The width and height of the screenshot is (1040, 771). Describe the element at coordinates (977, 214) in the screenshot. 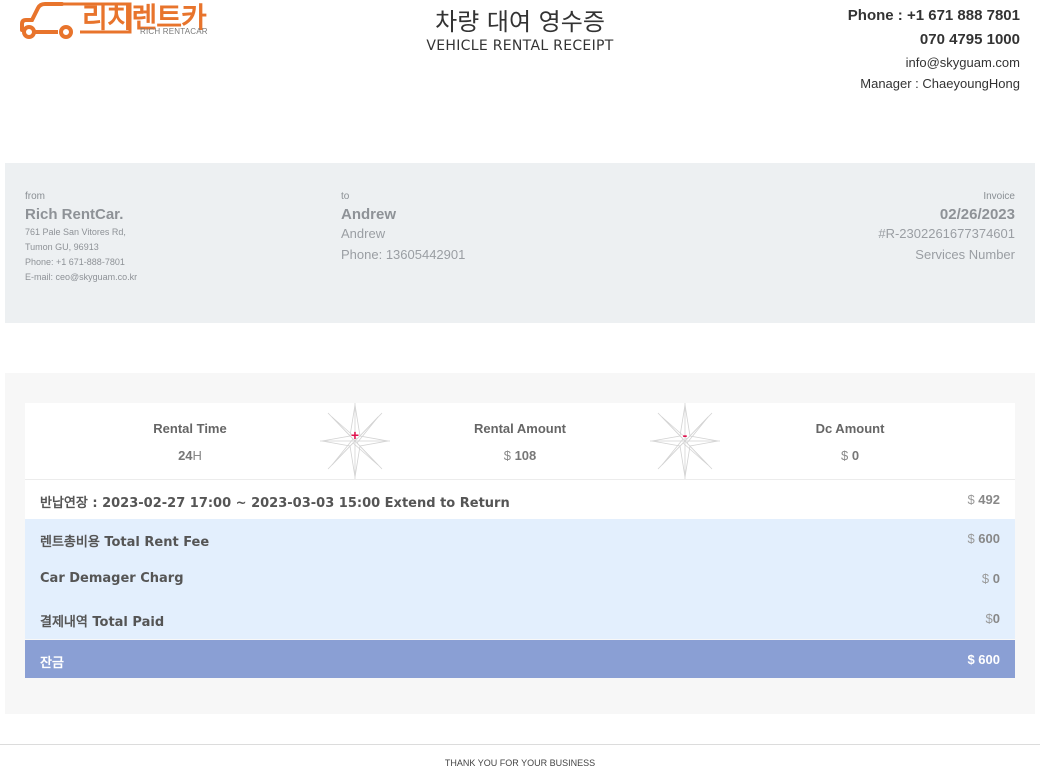

I see `invoice-date: 02/26/2023` at that location.